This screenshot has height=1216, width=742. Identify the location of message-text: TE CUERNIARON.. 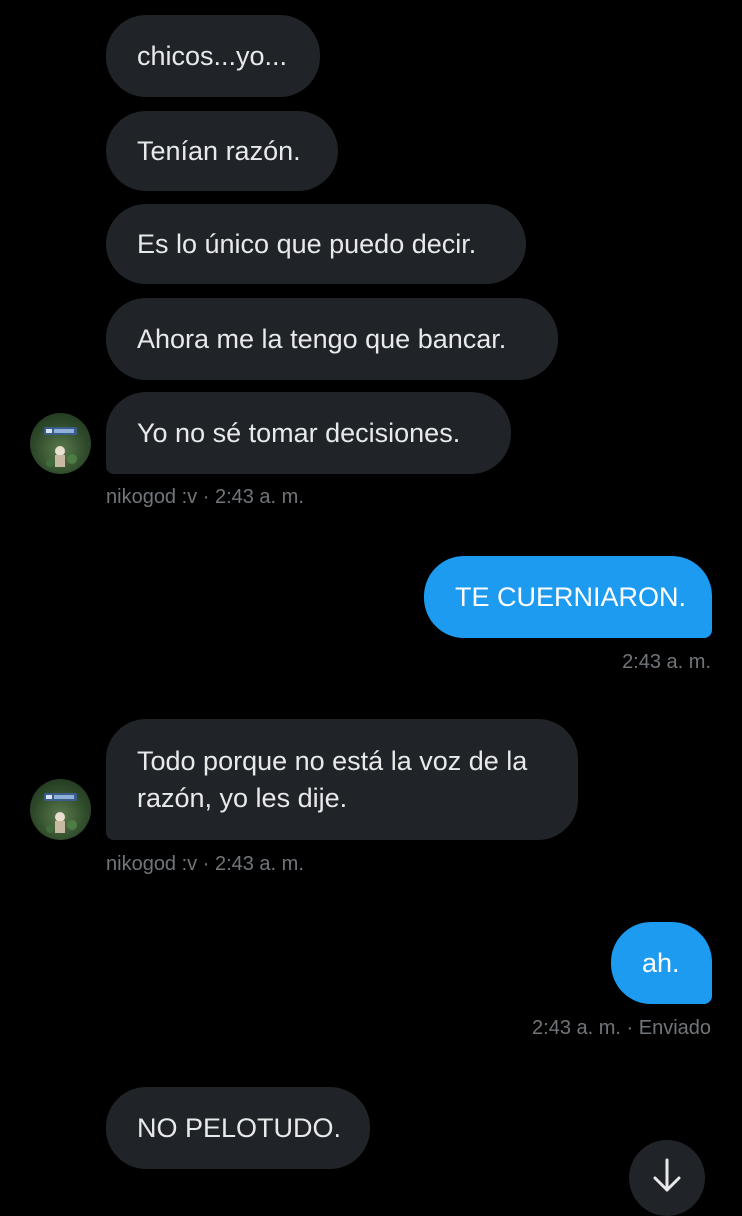
(571, 596).